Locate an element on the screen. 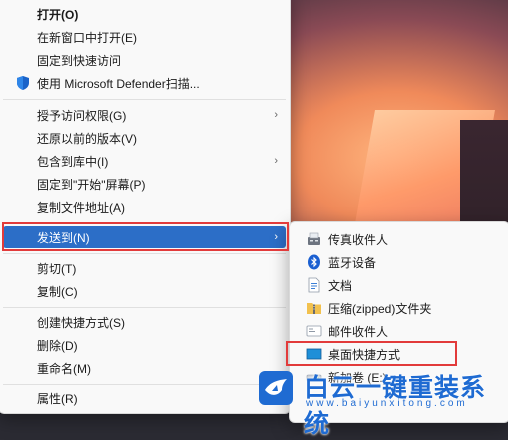 The height and width of the screenshot is (440, 508). document-icon is located at coordinates (314, 285).